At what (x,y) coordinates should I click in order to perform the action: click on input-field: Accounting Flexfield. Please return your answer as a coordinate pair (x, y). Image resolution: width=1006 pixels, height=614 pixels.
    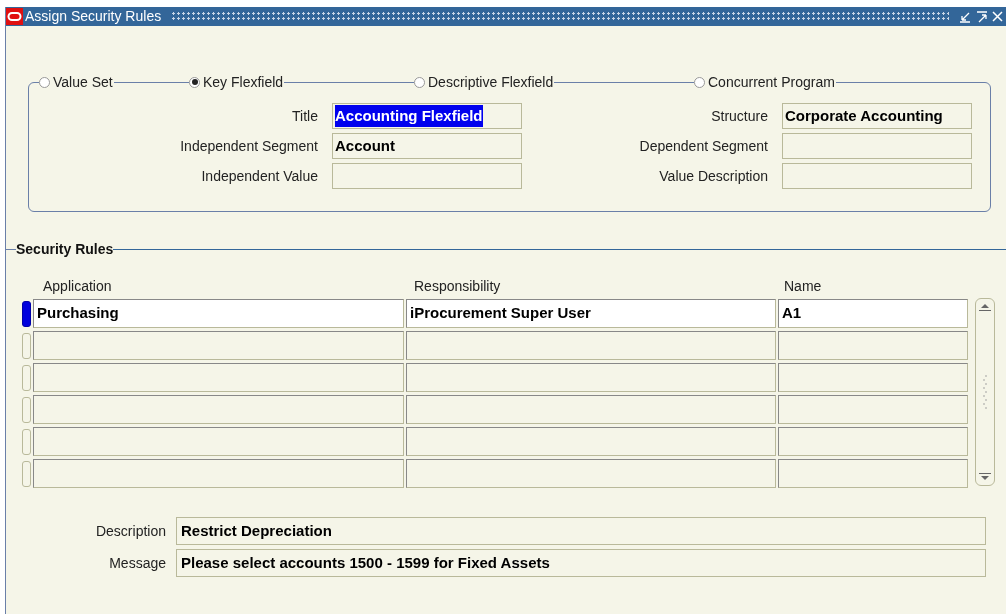
    Looking at the image, I should click on (427, 116).